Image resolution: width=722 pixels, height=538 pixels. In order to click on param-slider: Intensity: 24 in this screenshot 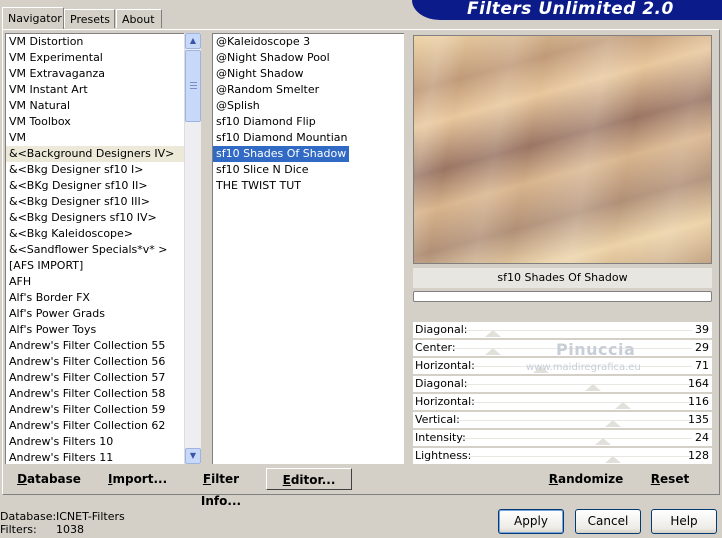, I will do `click(562, 438)`.